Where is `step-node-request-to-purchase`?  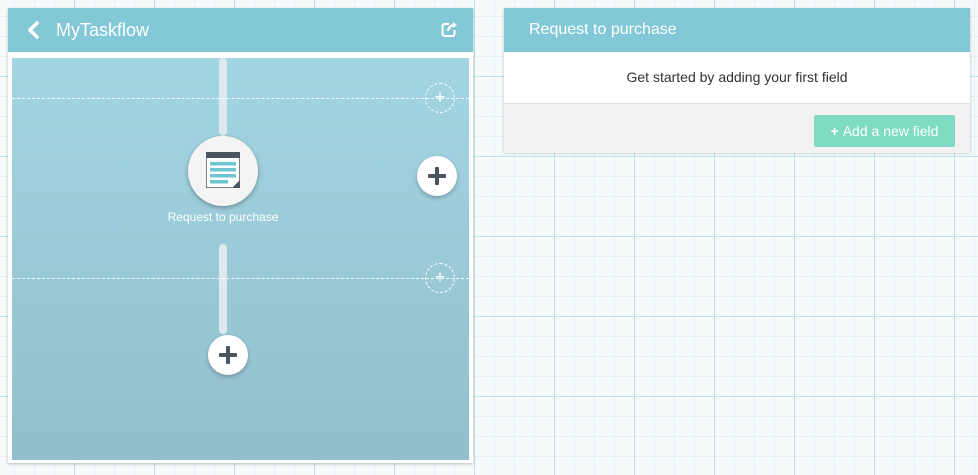
step-node-request-to-purchase is located at coordinates (223, 171).